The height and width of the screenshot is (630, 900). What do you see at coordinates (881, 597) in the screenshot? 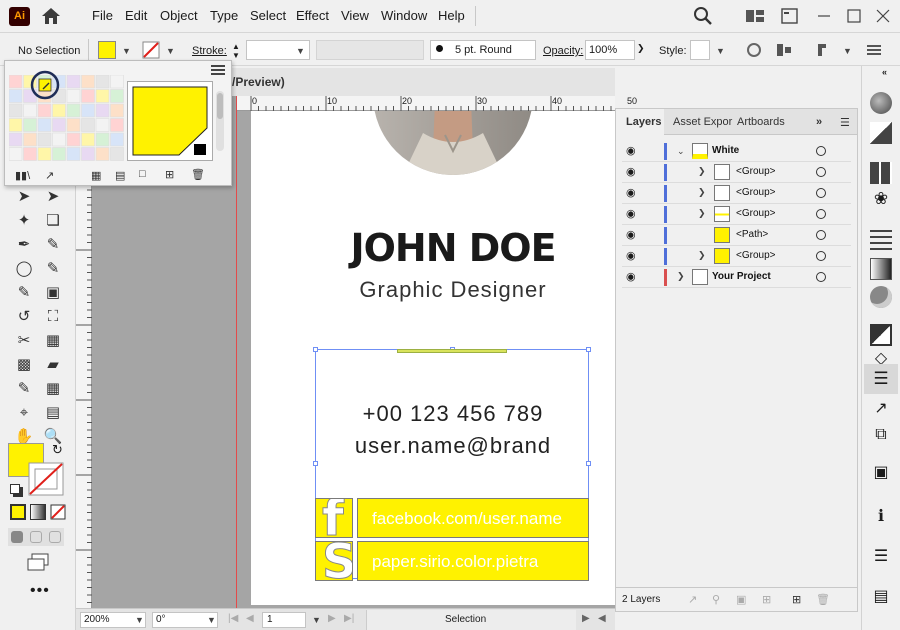
I see `libraries-icon: ▤` at bounding box center [881, 597].